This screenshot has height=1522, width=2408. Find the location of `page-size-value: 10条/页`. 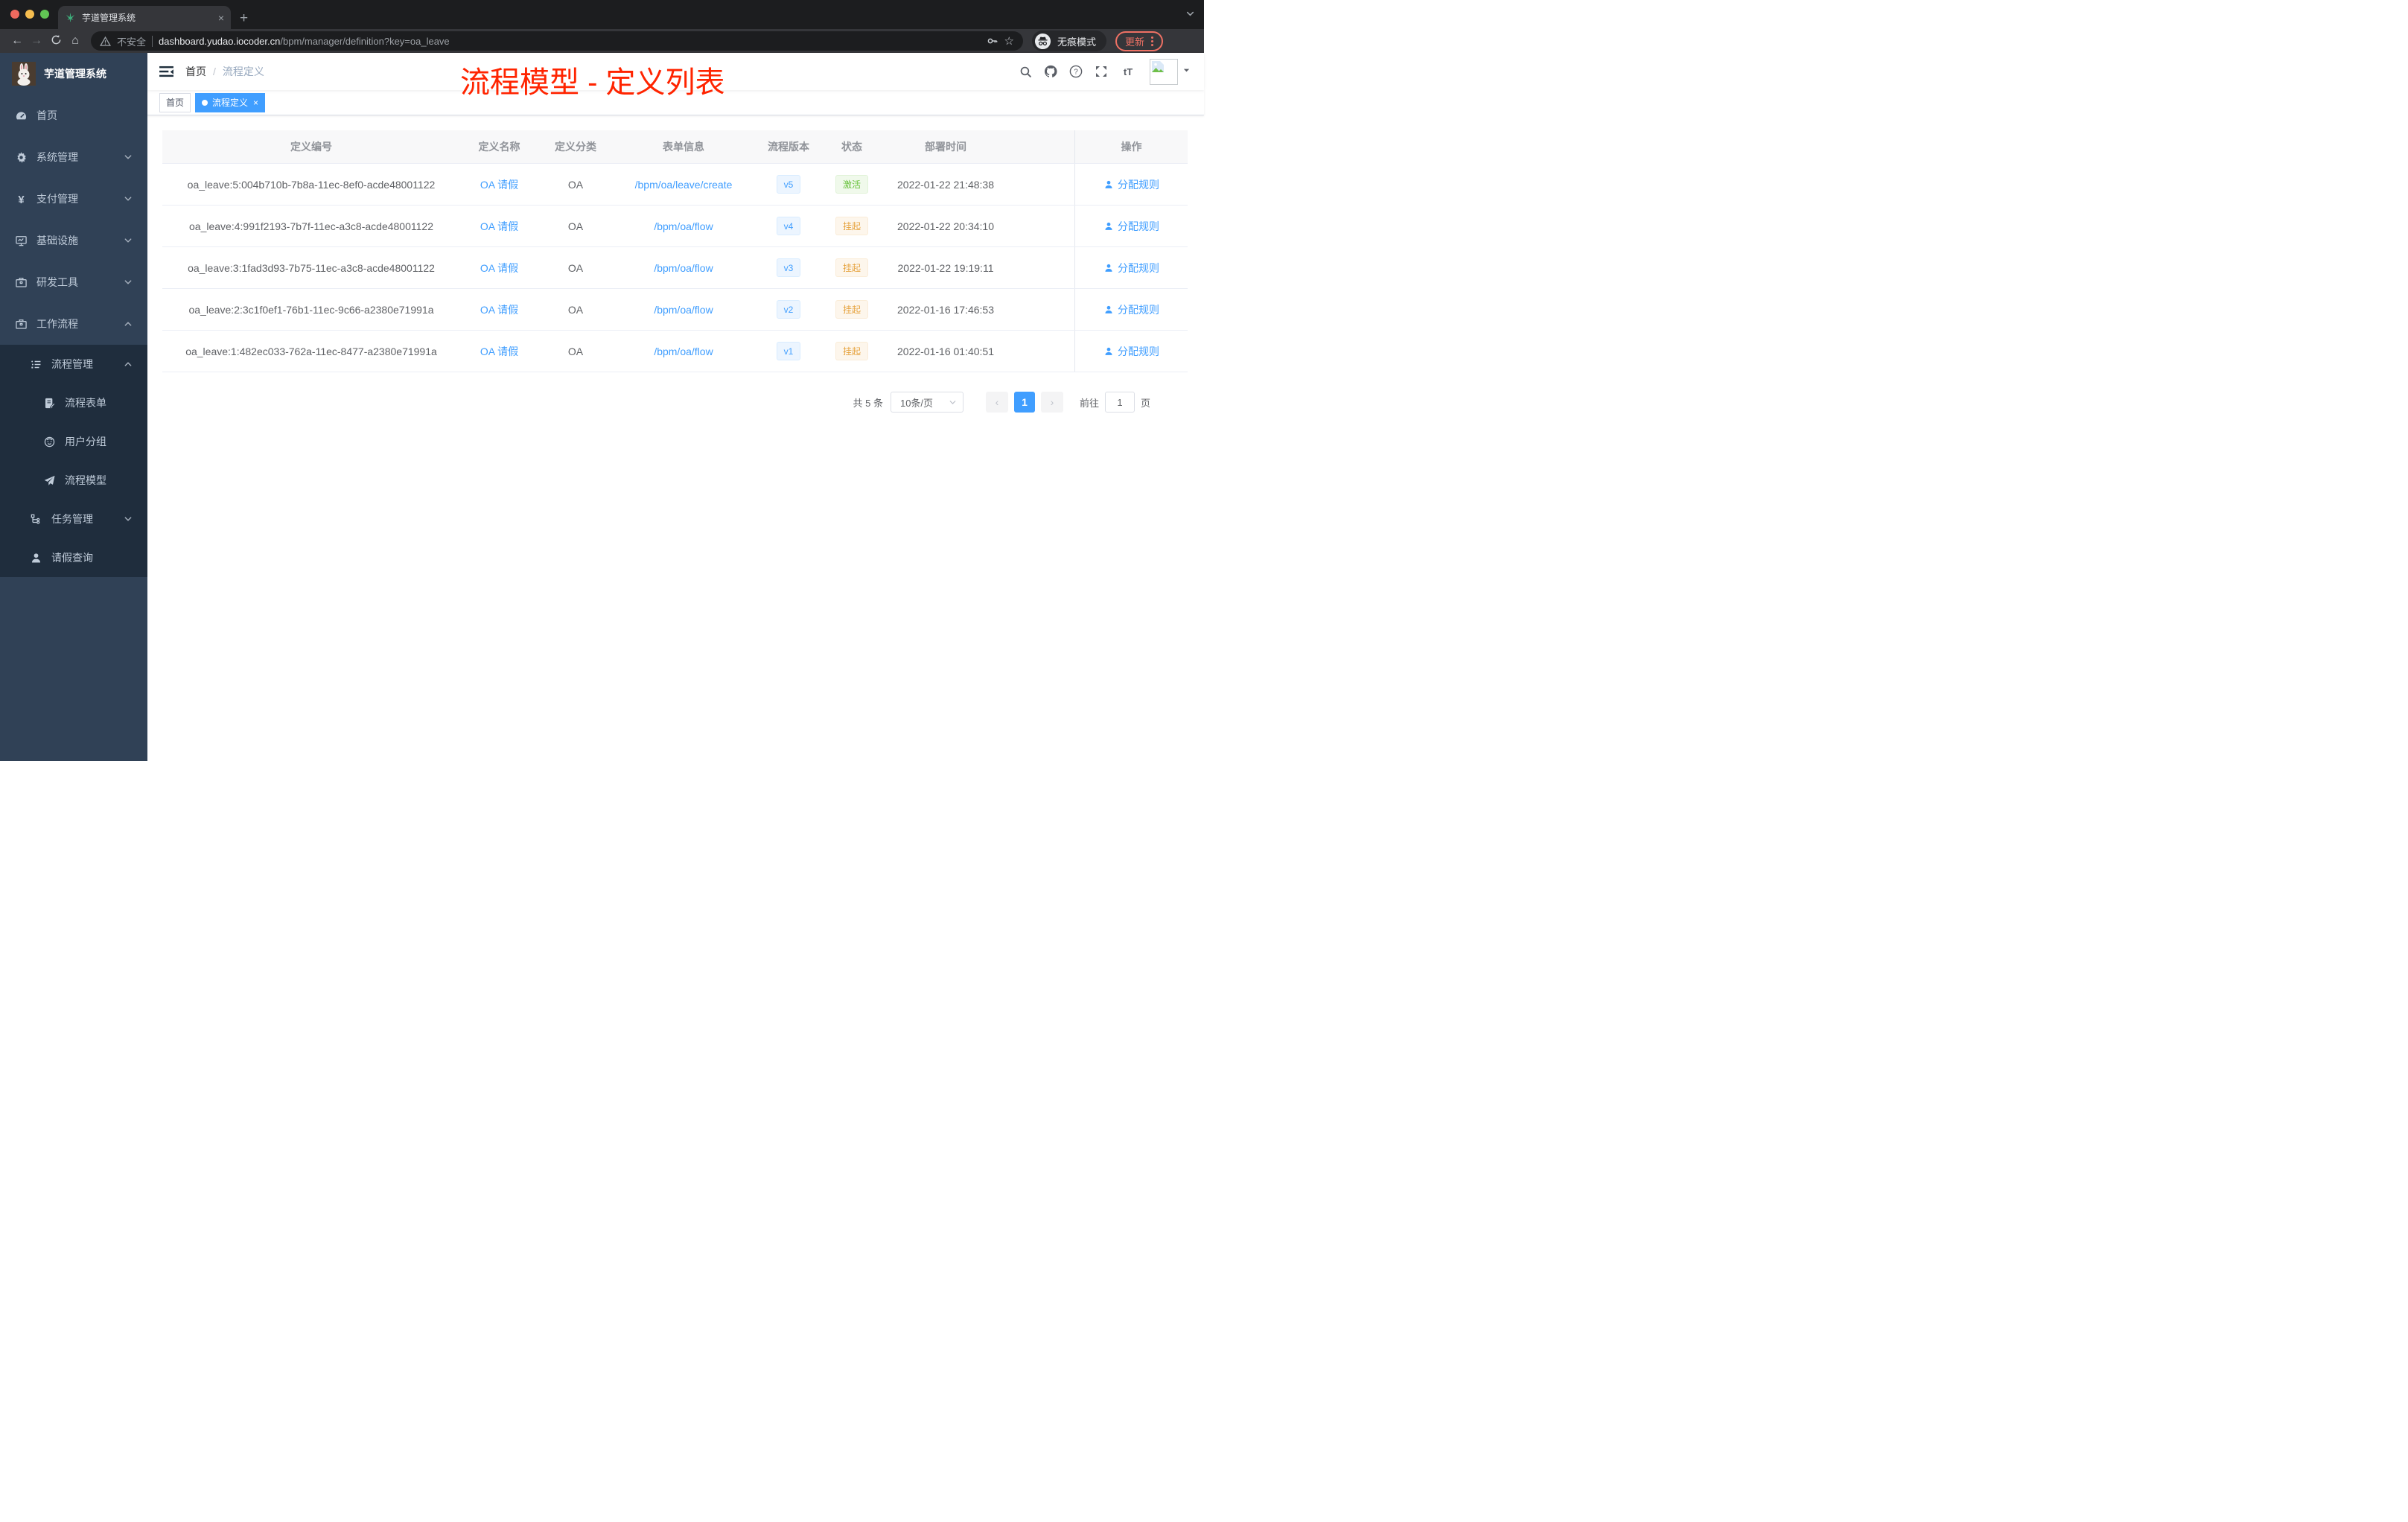

page-size-value: 10条/页 is located at coordinates (916, 403).